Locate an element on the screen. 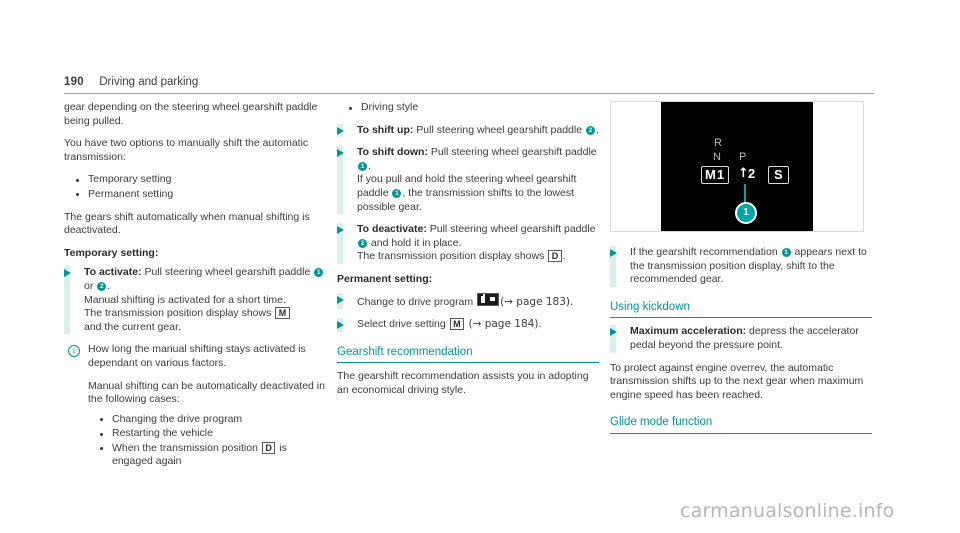 This screenshot has height=533, width=960. instrument-cluster-display: R N P M1 ↑ 2 S 1 is located at coordinates (737, 166).